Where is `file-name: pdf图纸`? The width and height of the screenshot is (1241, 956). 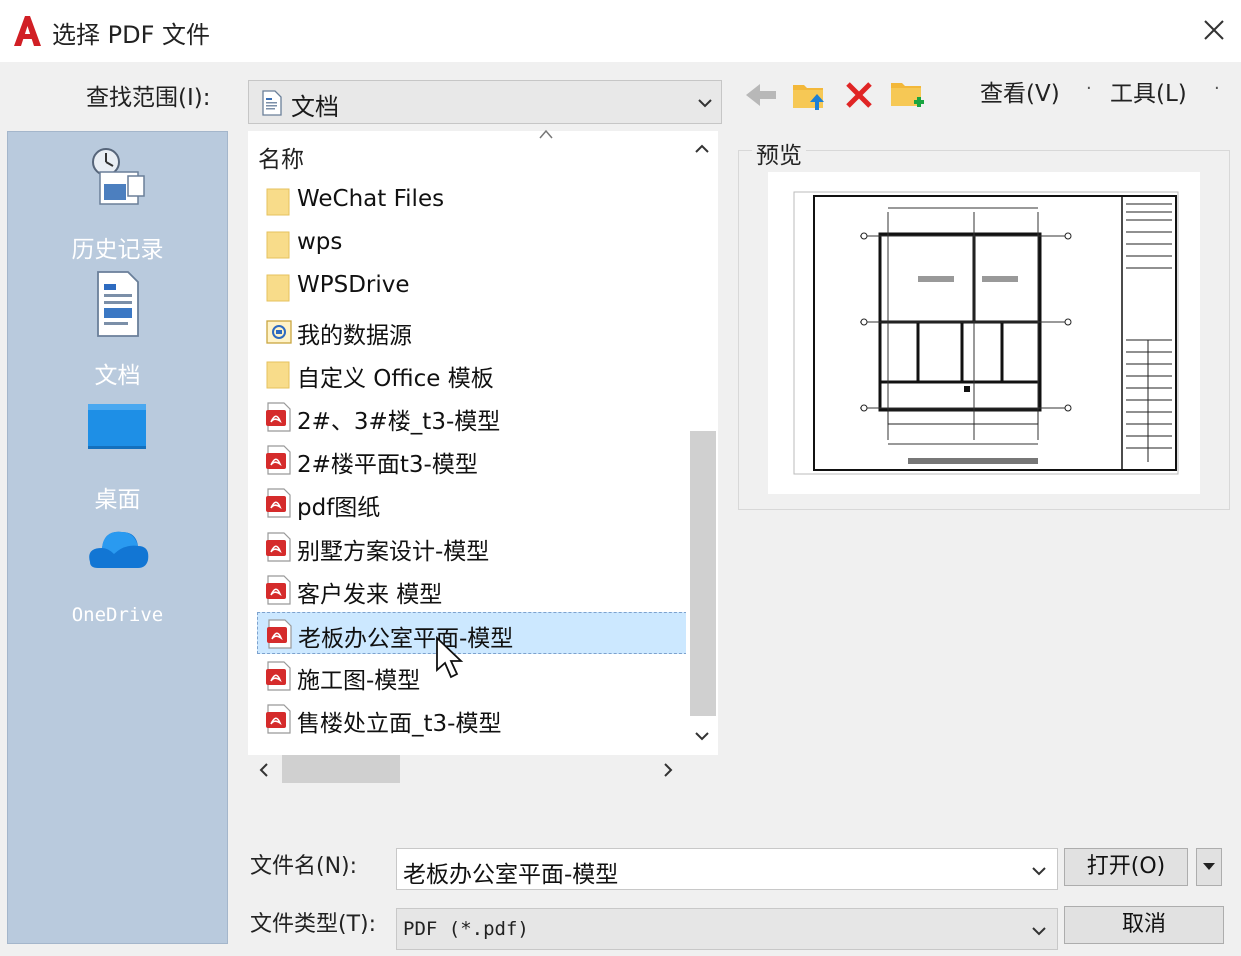
file-name: pdf图纸 is located at coordinates (339, 508).